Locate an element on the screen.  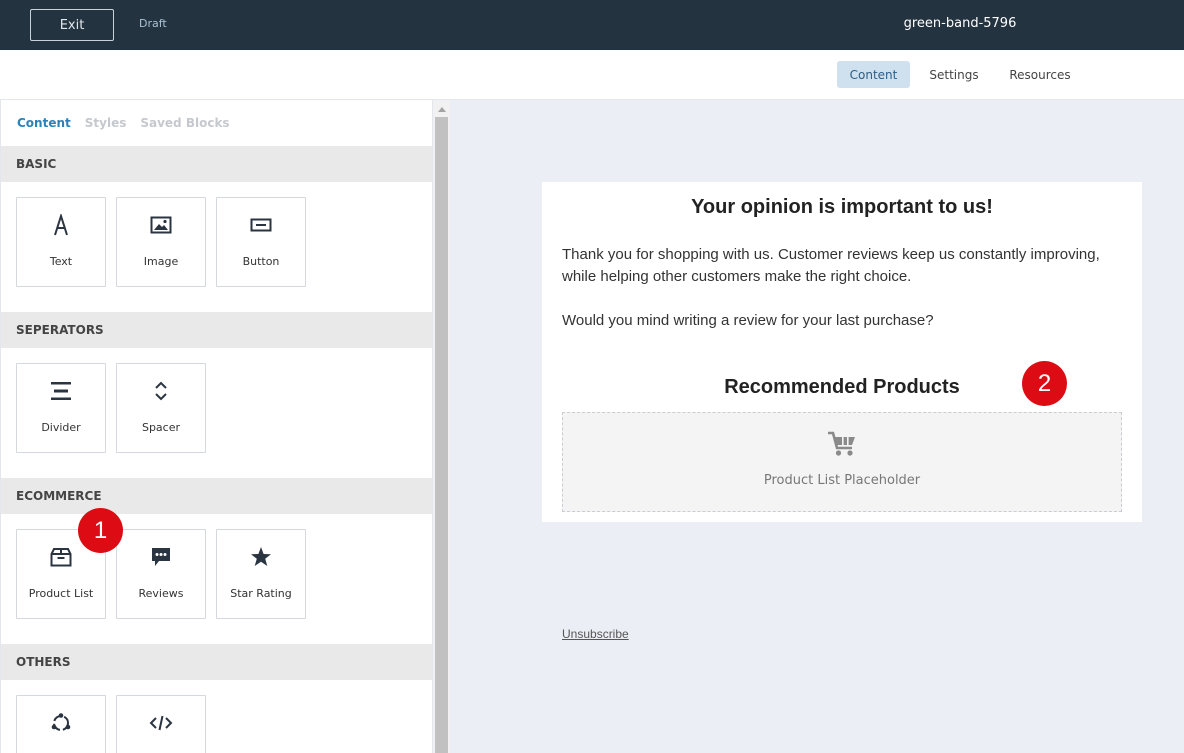
annotation-badge-1: 1 is located at coordinates (100, 530).